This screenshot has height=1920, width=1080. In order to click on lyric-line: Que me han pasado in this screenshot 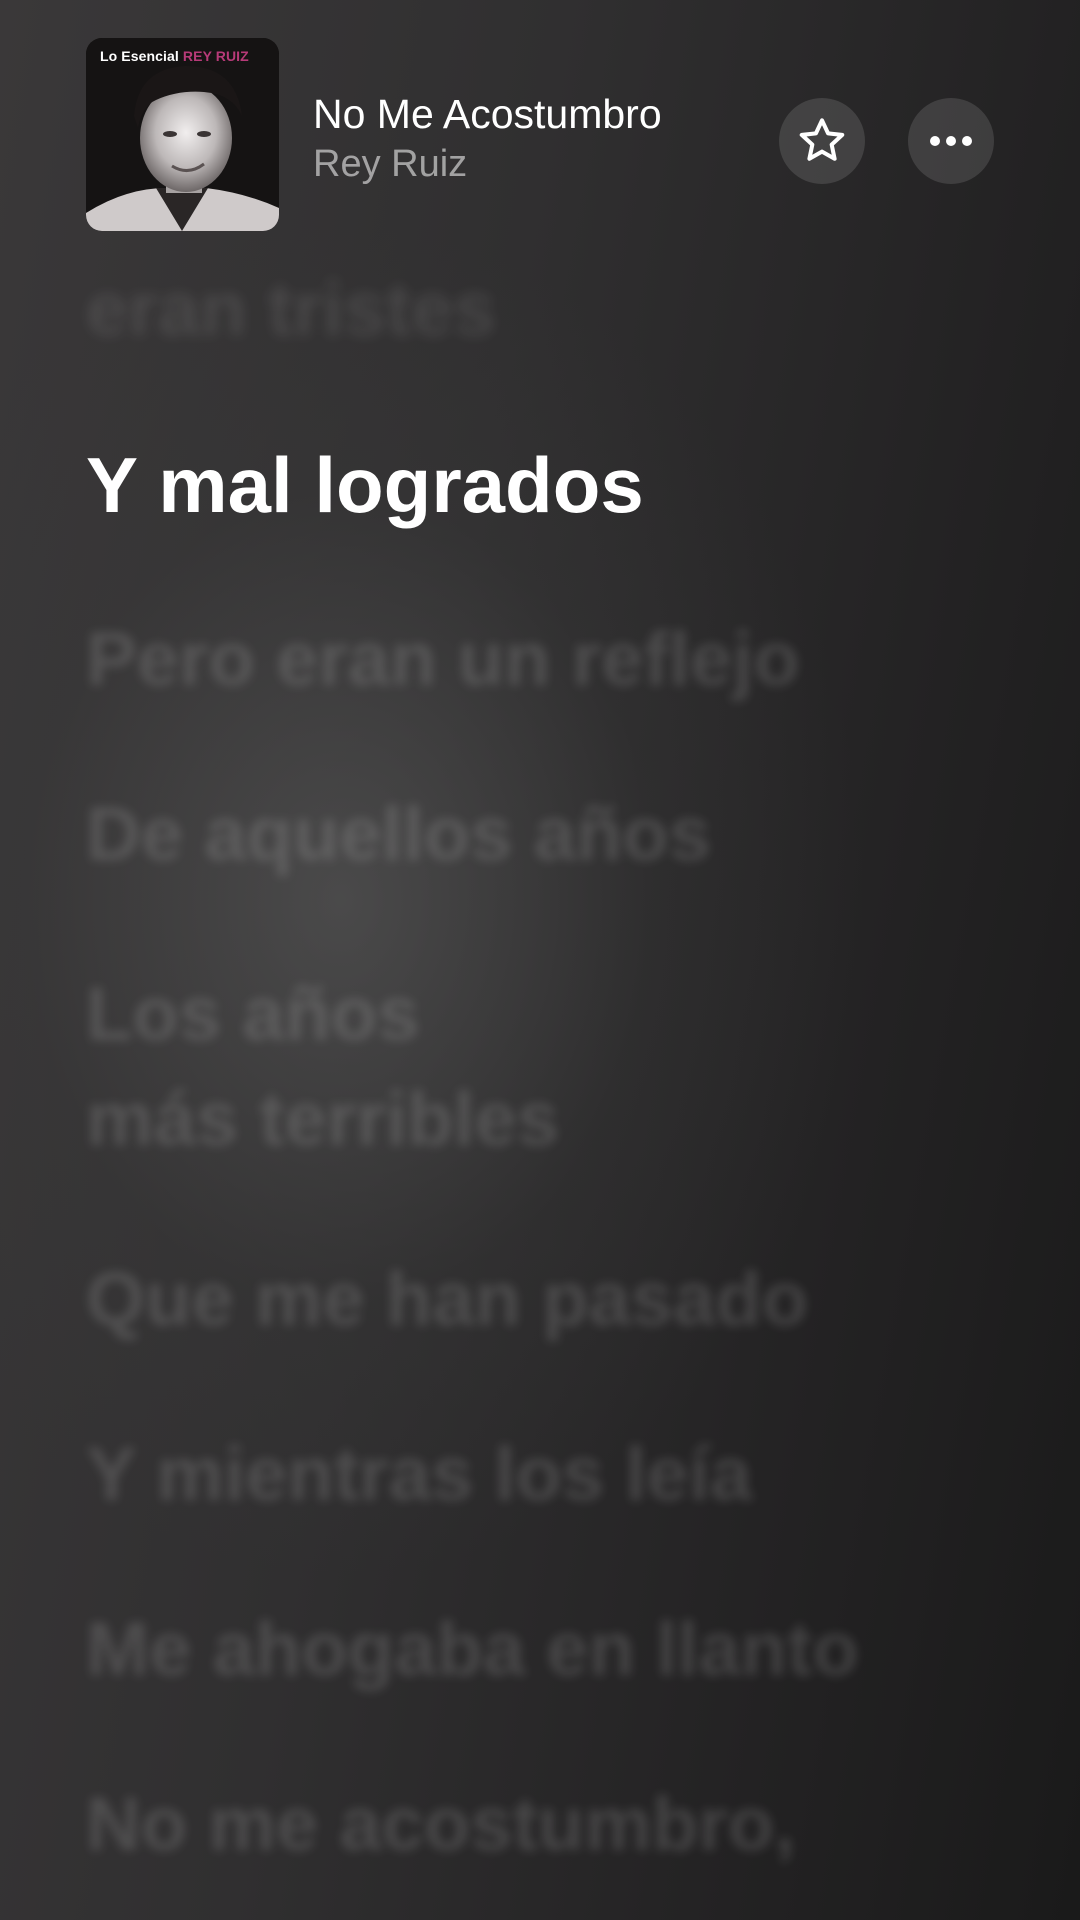, I will do `click(447, 1300)`.